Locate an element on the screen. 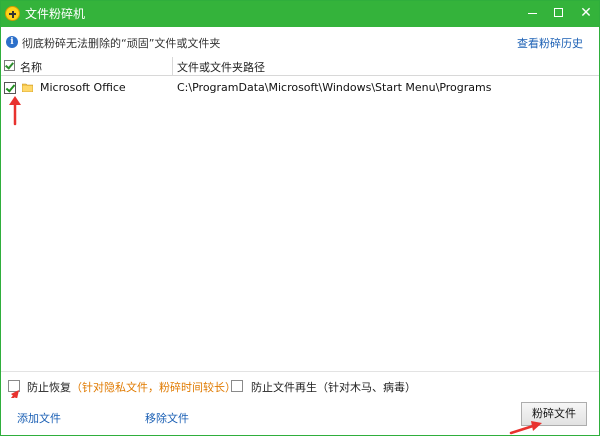 The height and width of the screenshot is (436, 600). info-icon: i is located at coordinates (12, 42).